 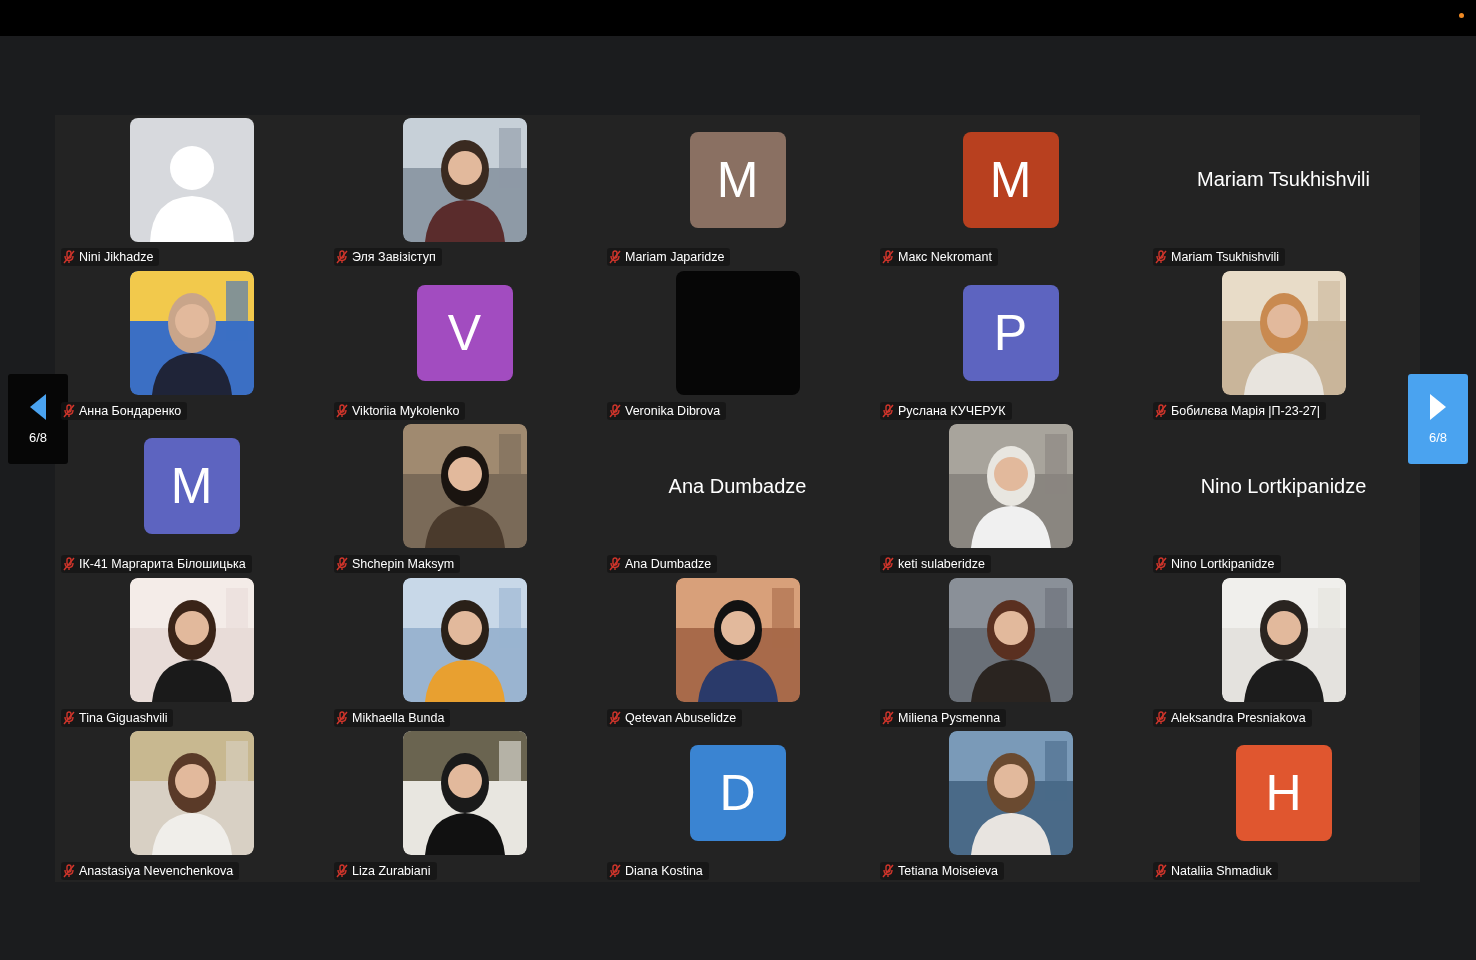 I want to click on participant-name: Tina Giguashvili, so click(x=123, y=717).